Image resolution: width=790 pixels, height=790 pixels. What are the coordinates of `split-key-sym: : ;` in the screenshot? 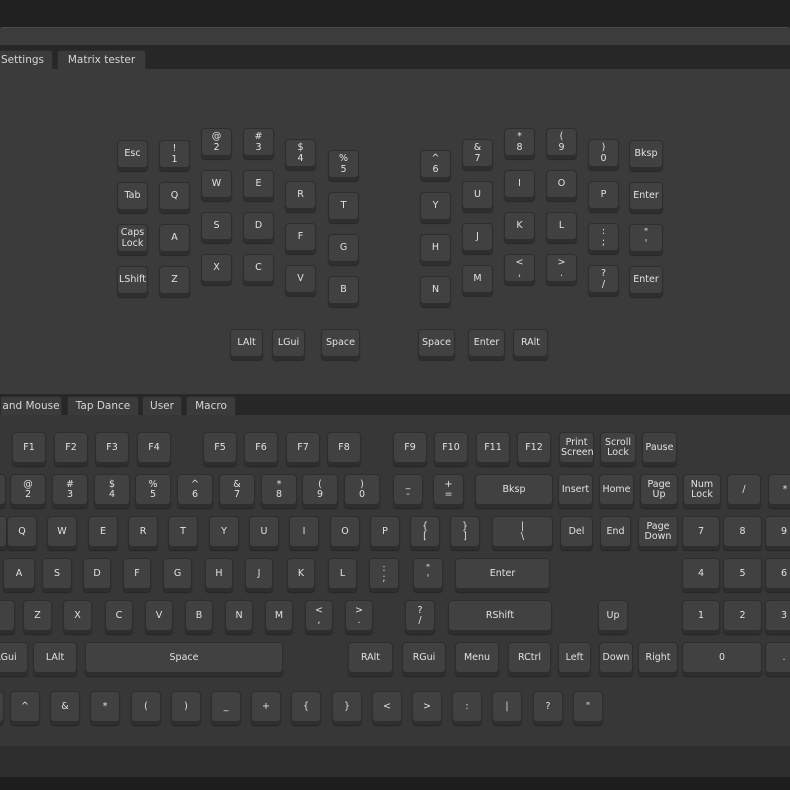 It's located at (603, 238).